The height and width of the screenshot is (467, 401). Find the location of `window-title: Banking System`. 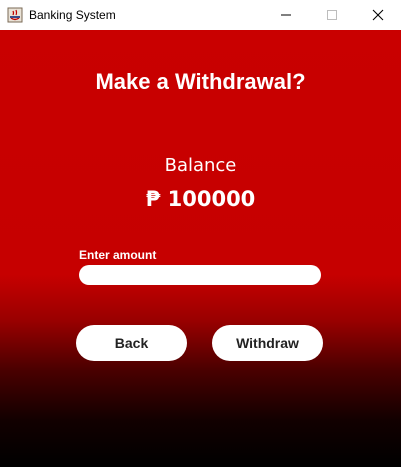

window-title: Banking System is located at coordinates (72, 15).